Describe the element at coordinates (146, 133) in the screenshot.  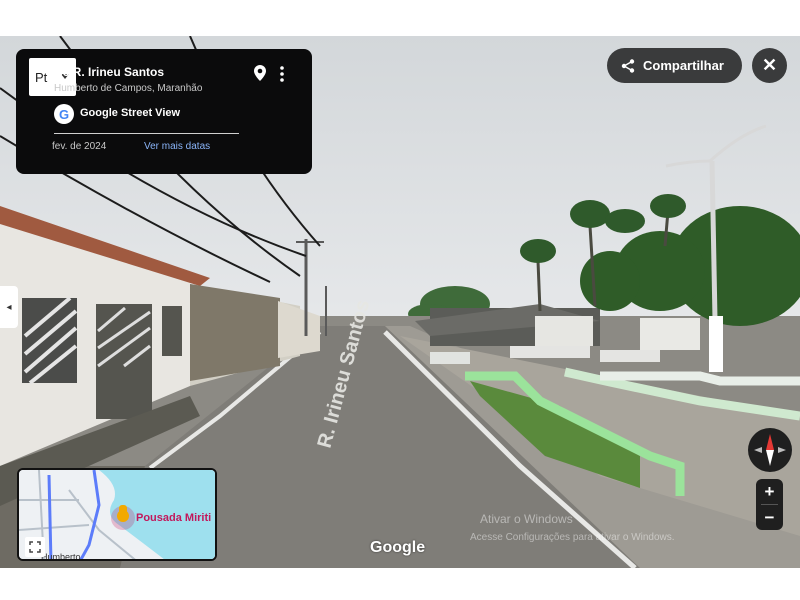
I see `divider` at that location.